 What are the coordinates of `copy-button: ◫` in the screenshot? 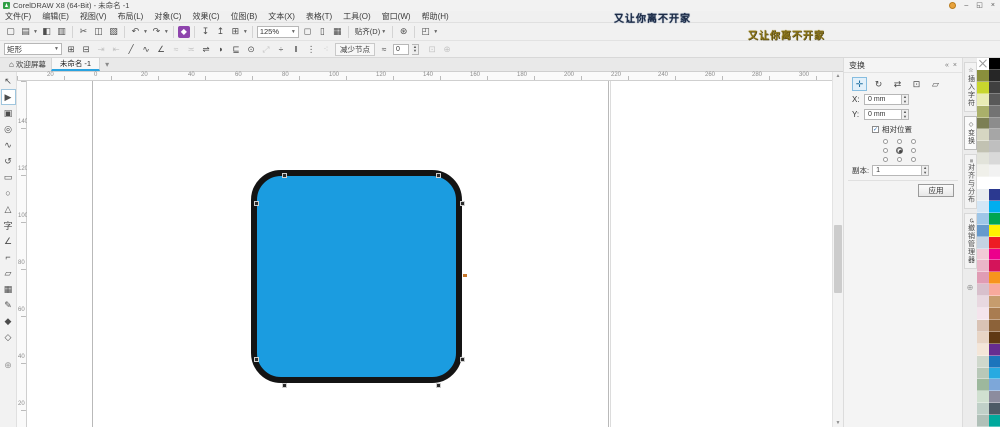 It's located at (98, 31).